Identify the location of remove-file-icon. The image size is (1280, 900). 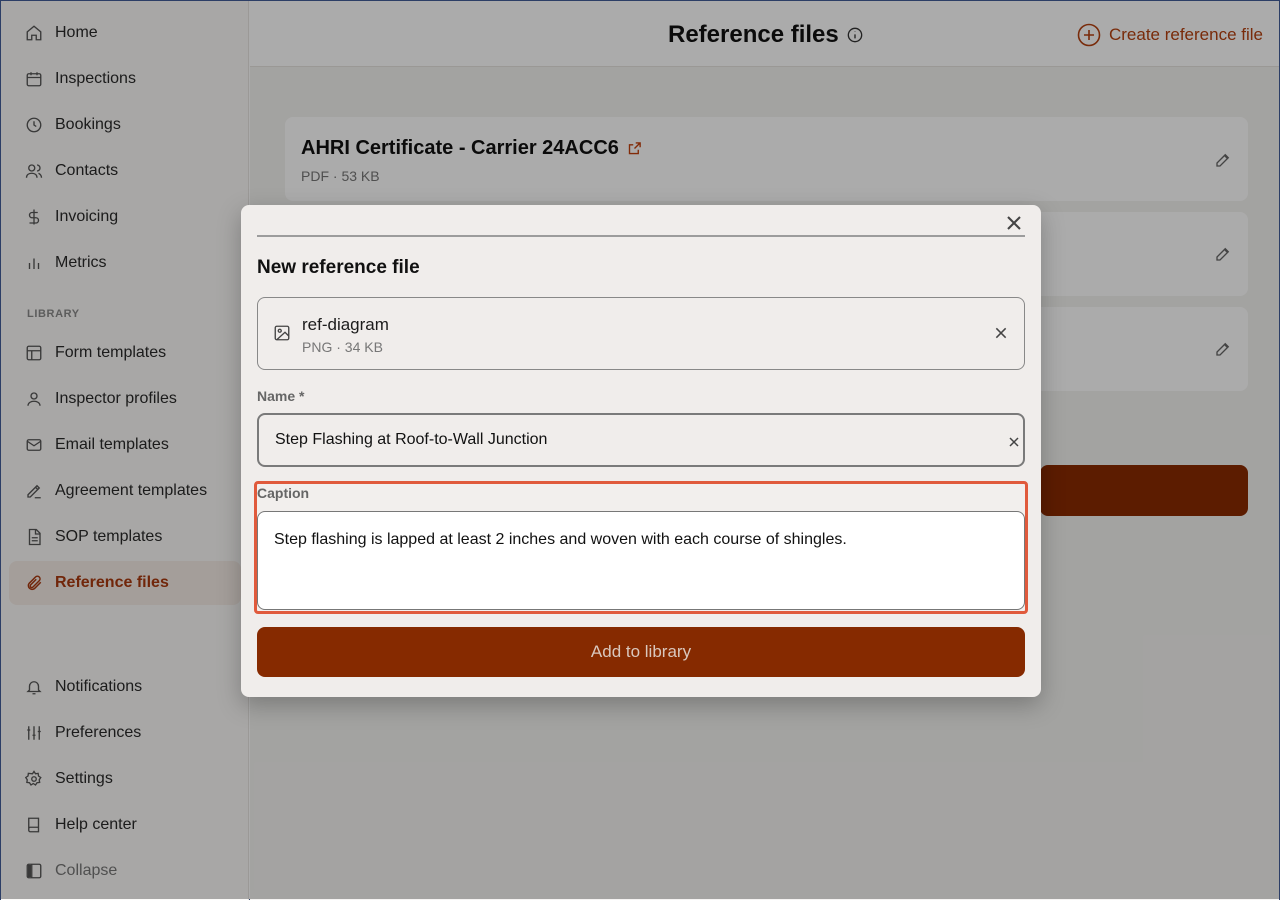
(1001, 333).